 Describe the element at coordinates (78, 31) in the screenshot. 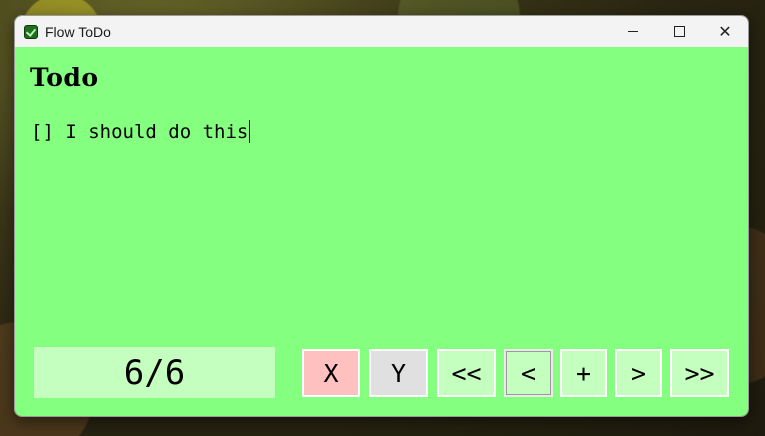

I see `window-title: Flow ToDo` at that location.